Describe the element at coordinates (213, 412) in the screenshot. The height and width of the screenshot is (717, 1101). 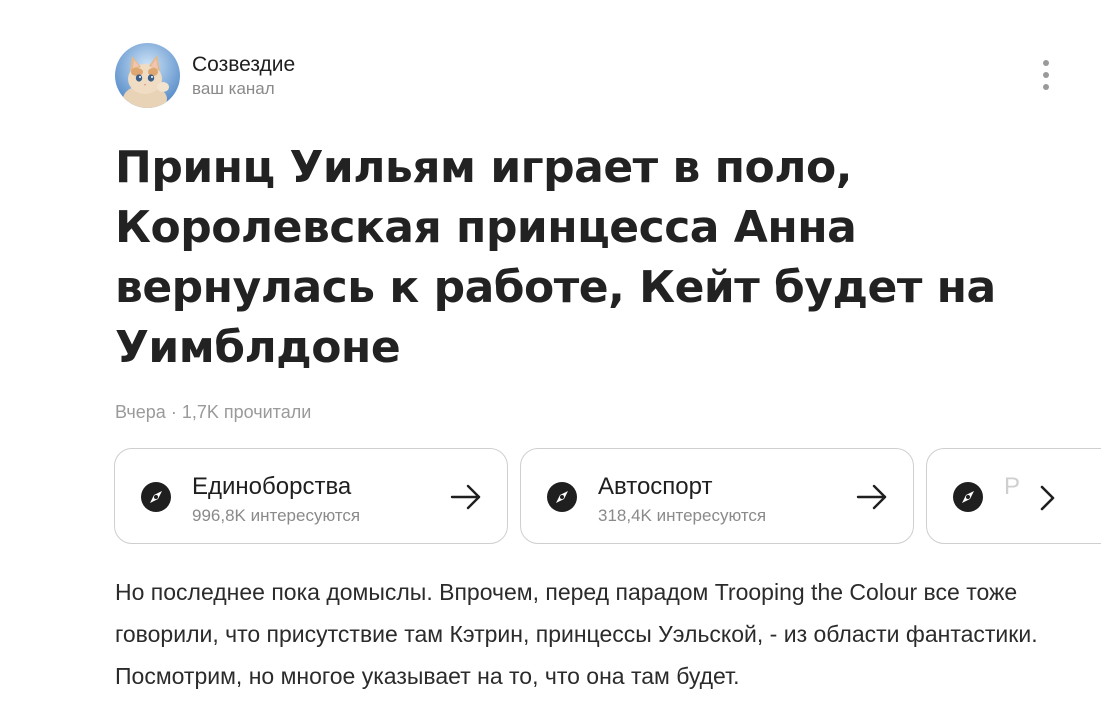
I see `article-meta: Вчера · 1,7K прочитали` at that location.